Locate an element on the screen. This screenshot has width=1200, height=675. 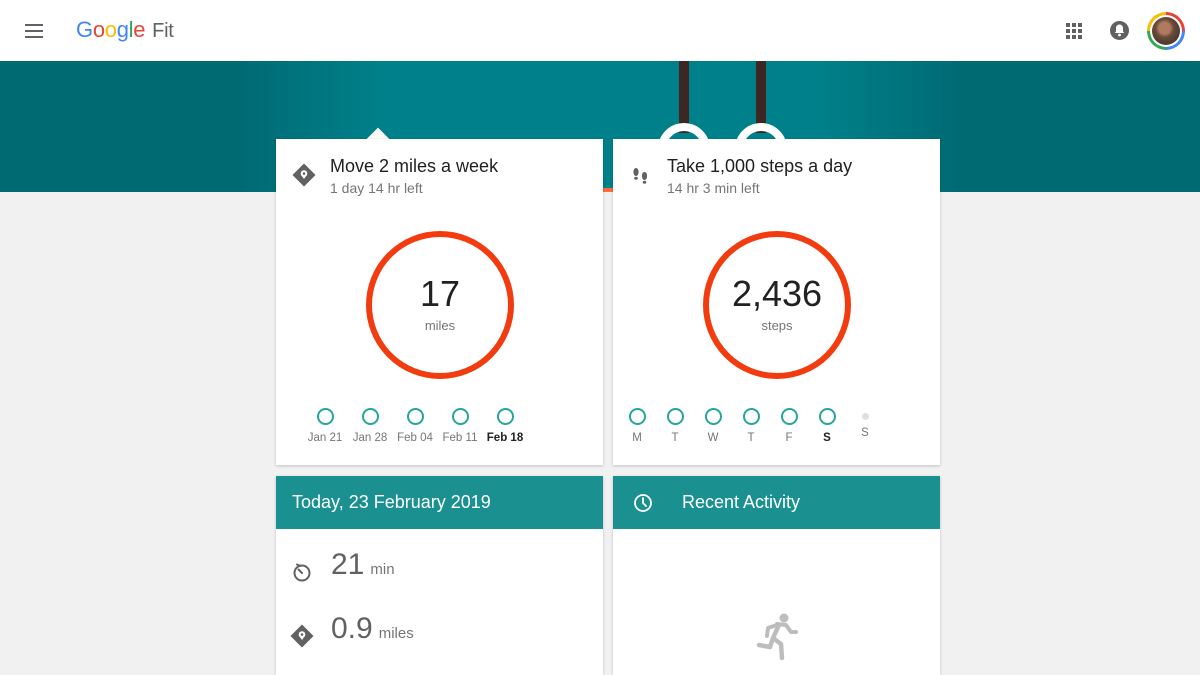
history-item: Jan 21 is located at coordinates (325, 425).